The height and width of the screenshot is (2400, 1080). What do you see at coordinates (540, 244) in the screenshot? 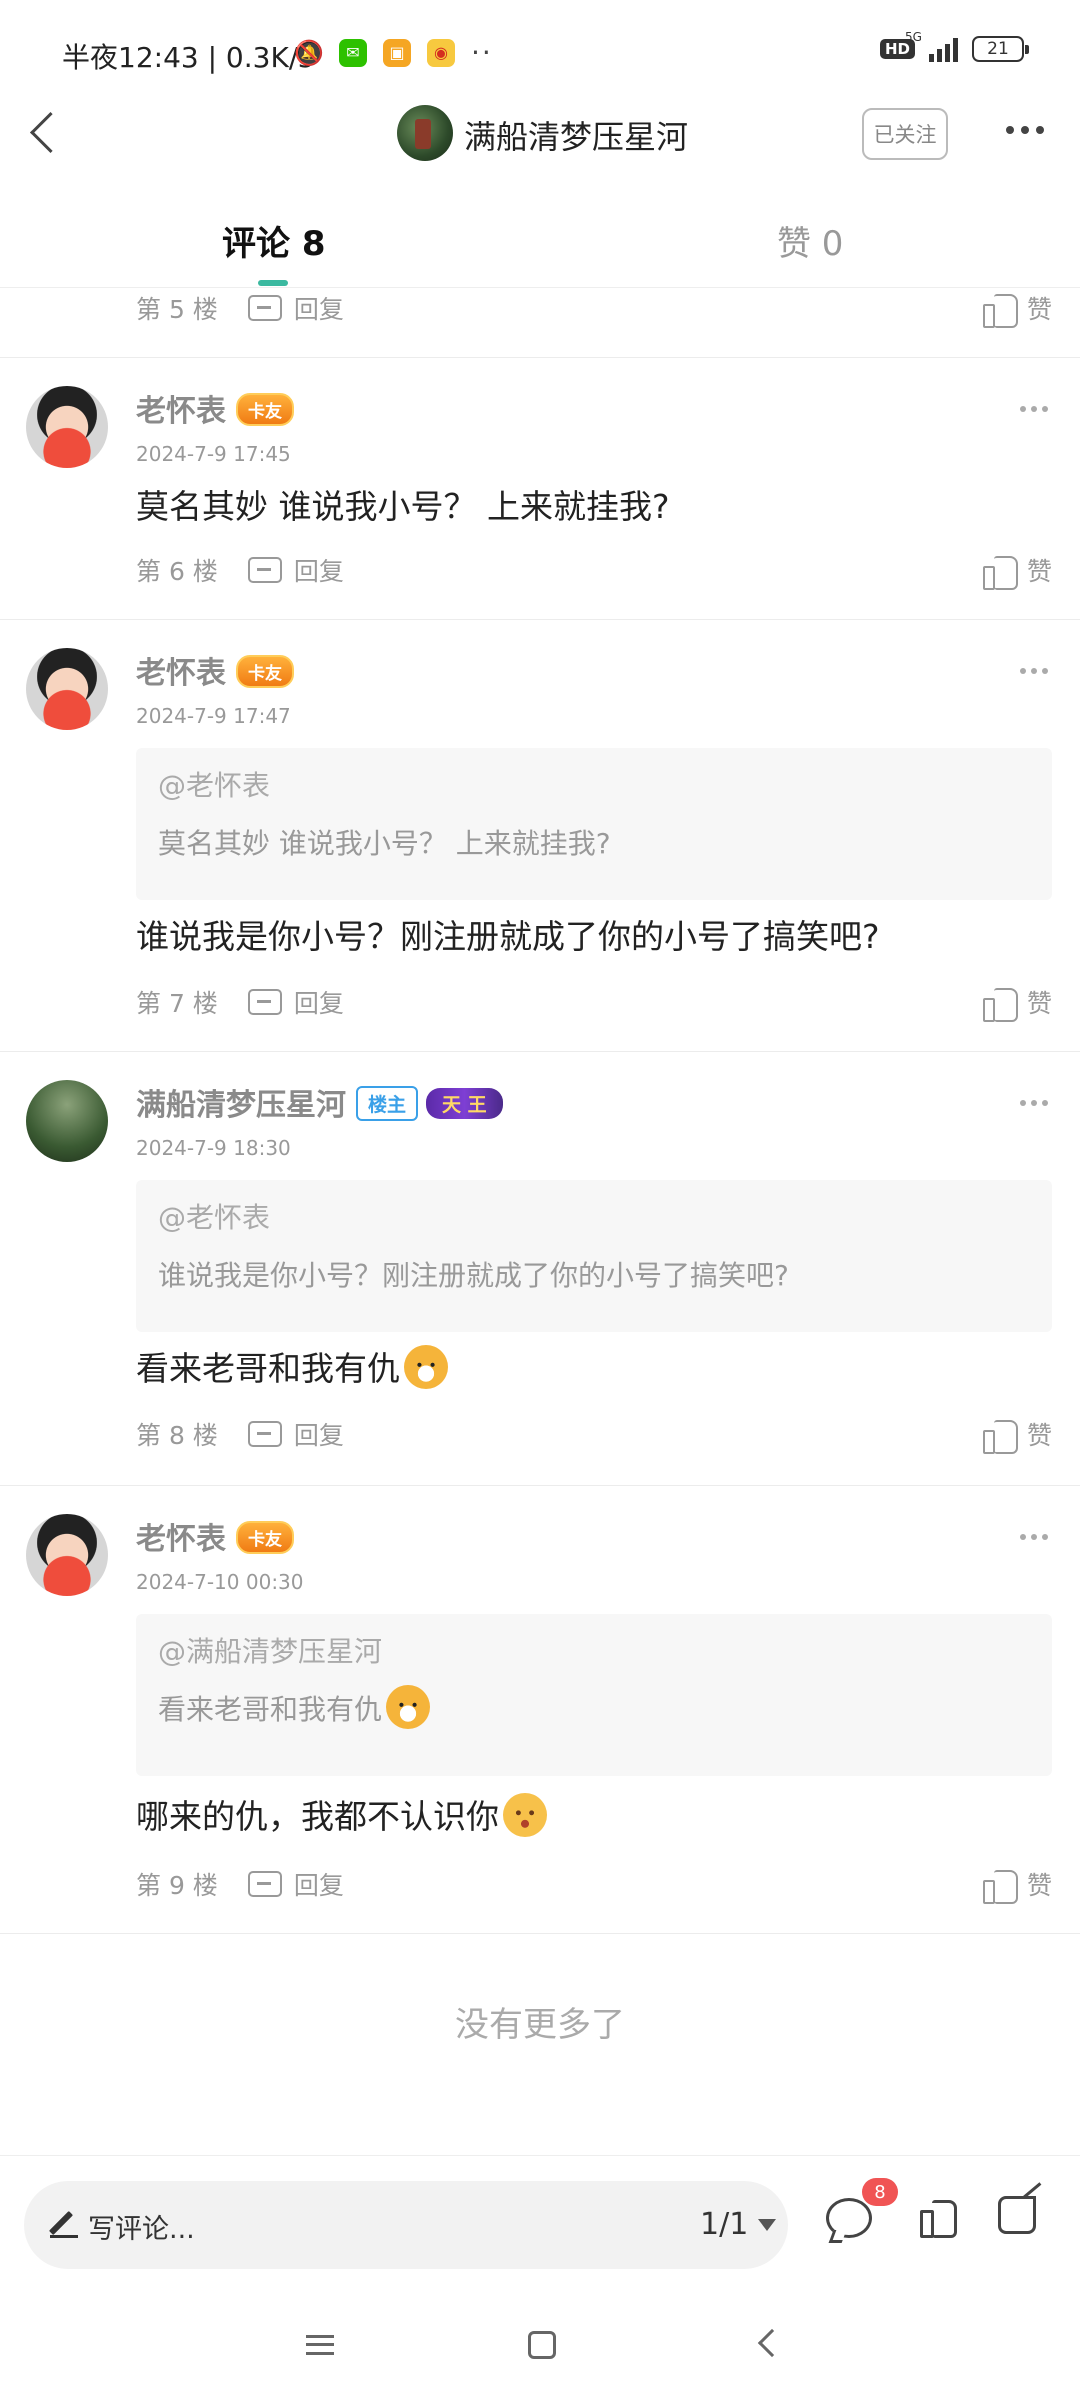
I see `tab-bar: 评论 8 赞 0` at bounding box center [540, 244].